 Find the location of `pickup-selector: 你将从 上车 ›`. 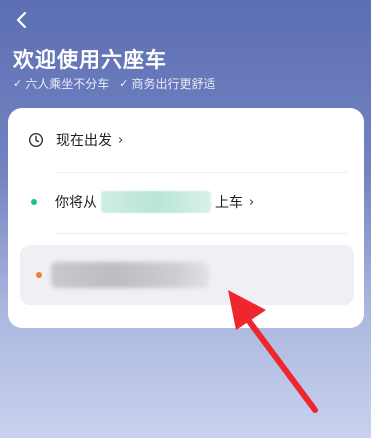

pickup-selector: 你将从 上车 › is located at coordinates (186, 202).